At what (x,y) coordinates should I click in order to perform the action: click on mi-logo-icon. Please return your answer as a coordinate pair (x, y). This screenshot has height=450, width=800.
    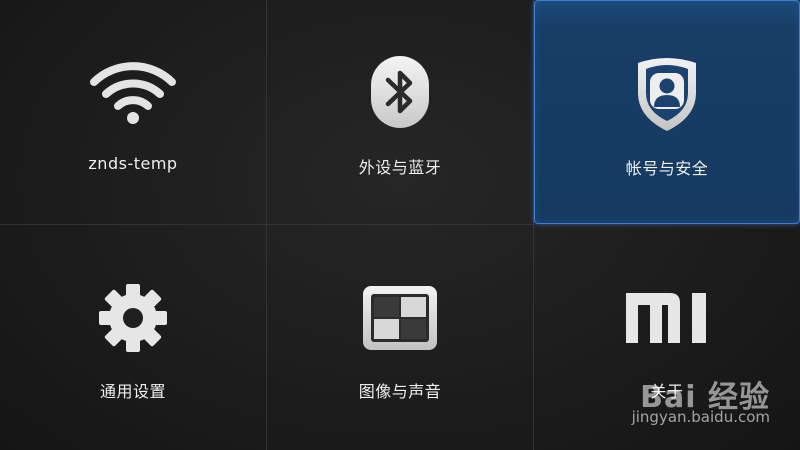
    Looking at the image, I should click on (667, 318).